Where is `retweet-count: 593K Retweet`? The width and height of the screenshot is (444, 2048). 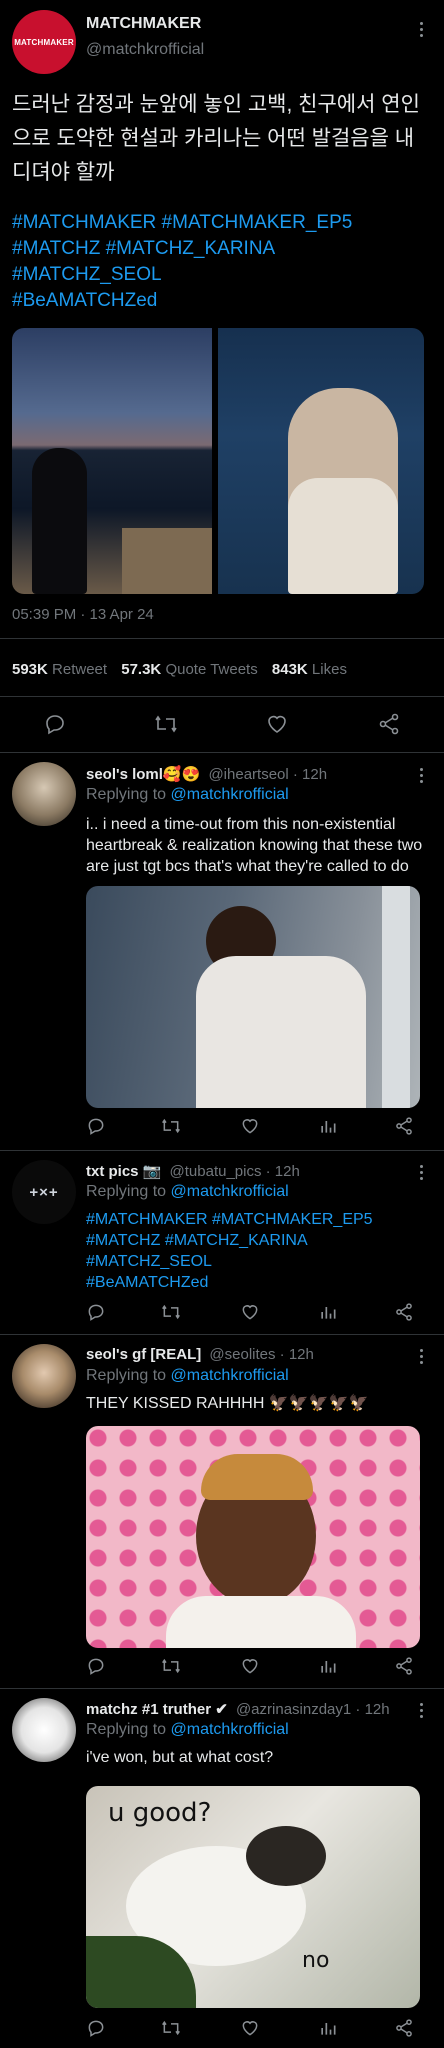
retweet-count: 593K Retweet is located at coordinates (59, 669).